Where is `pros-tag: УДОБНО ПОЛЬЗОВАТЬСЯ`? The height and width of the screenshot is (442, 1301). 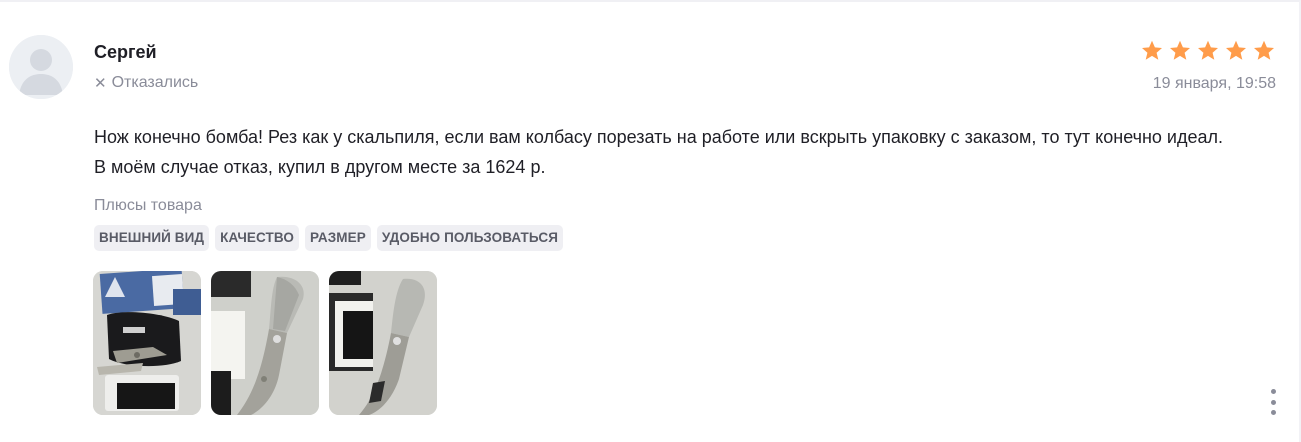 pros-tag: УДОБНО ПОЛЬЗОВАТЬСЯ is located at coordinates (470, 238).